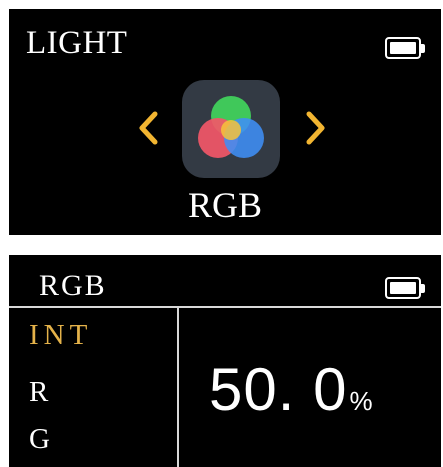  What do you see at coordinates (41, 392) in the screenshot?
I see `param-r: R` at bounding box center [41, 392].